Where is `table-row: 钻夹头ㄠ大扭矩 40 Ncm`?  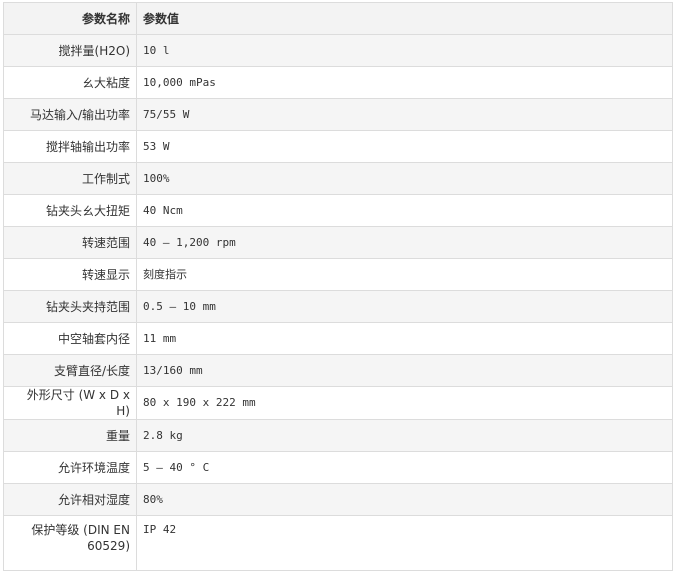 table-row: 钻夹头ㄠ大扭矩 40 Ncm is located at coordinates (338, 210).